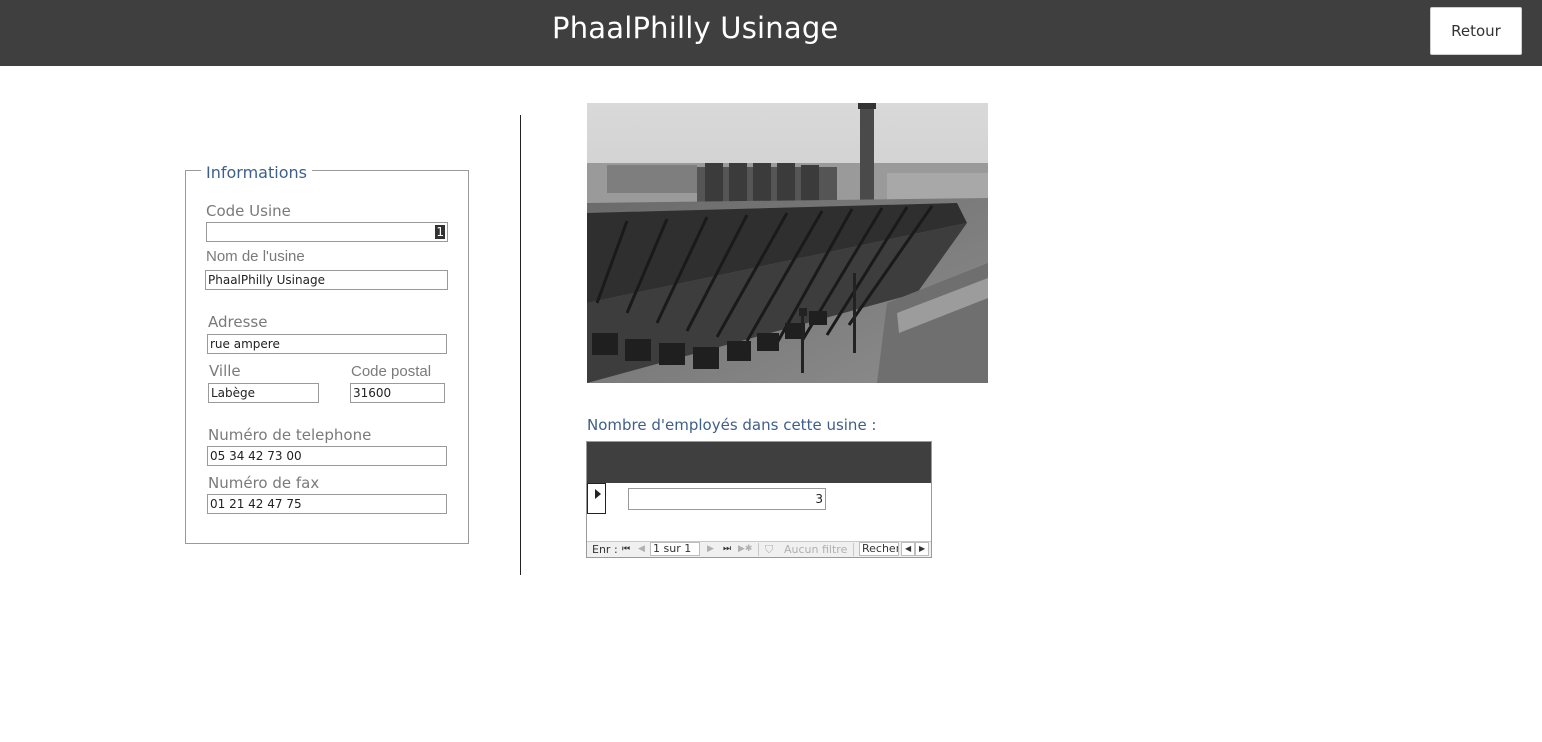  What do you see at coordinates (264, 483) in the screenshot?
I see `fax-label: Numéro de fax` at bounding box center [264, 483].